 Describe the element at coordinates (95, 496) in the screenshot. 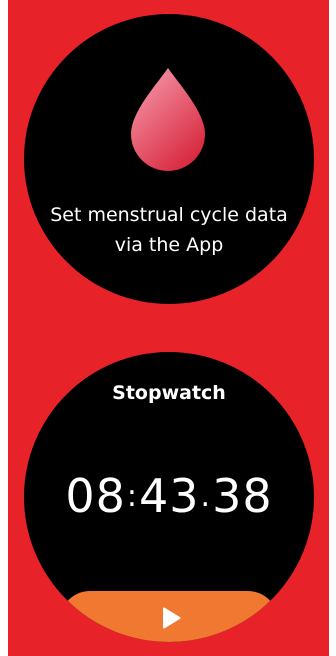

I see `stopwatch-minutes: 08` at that location.